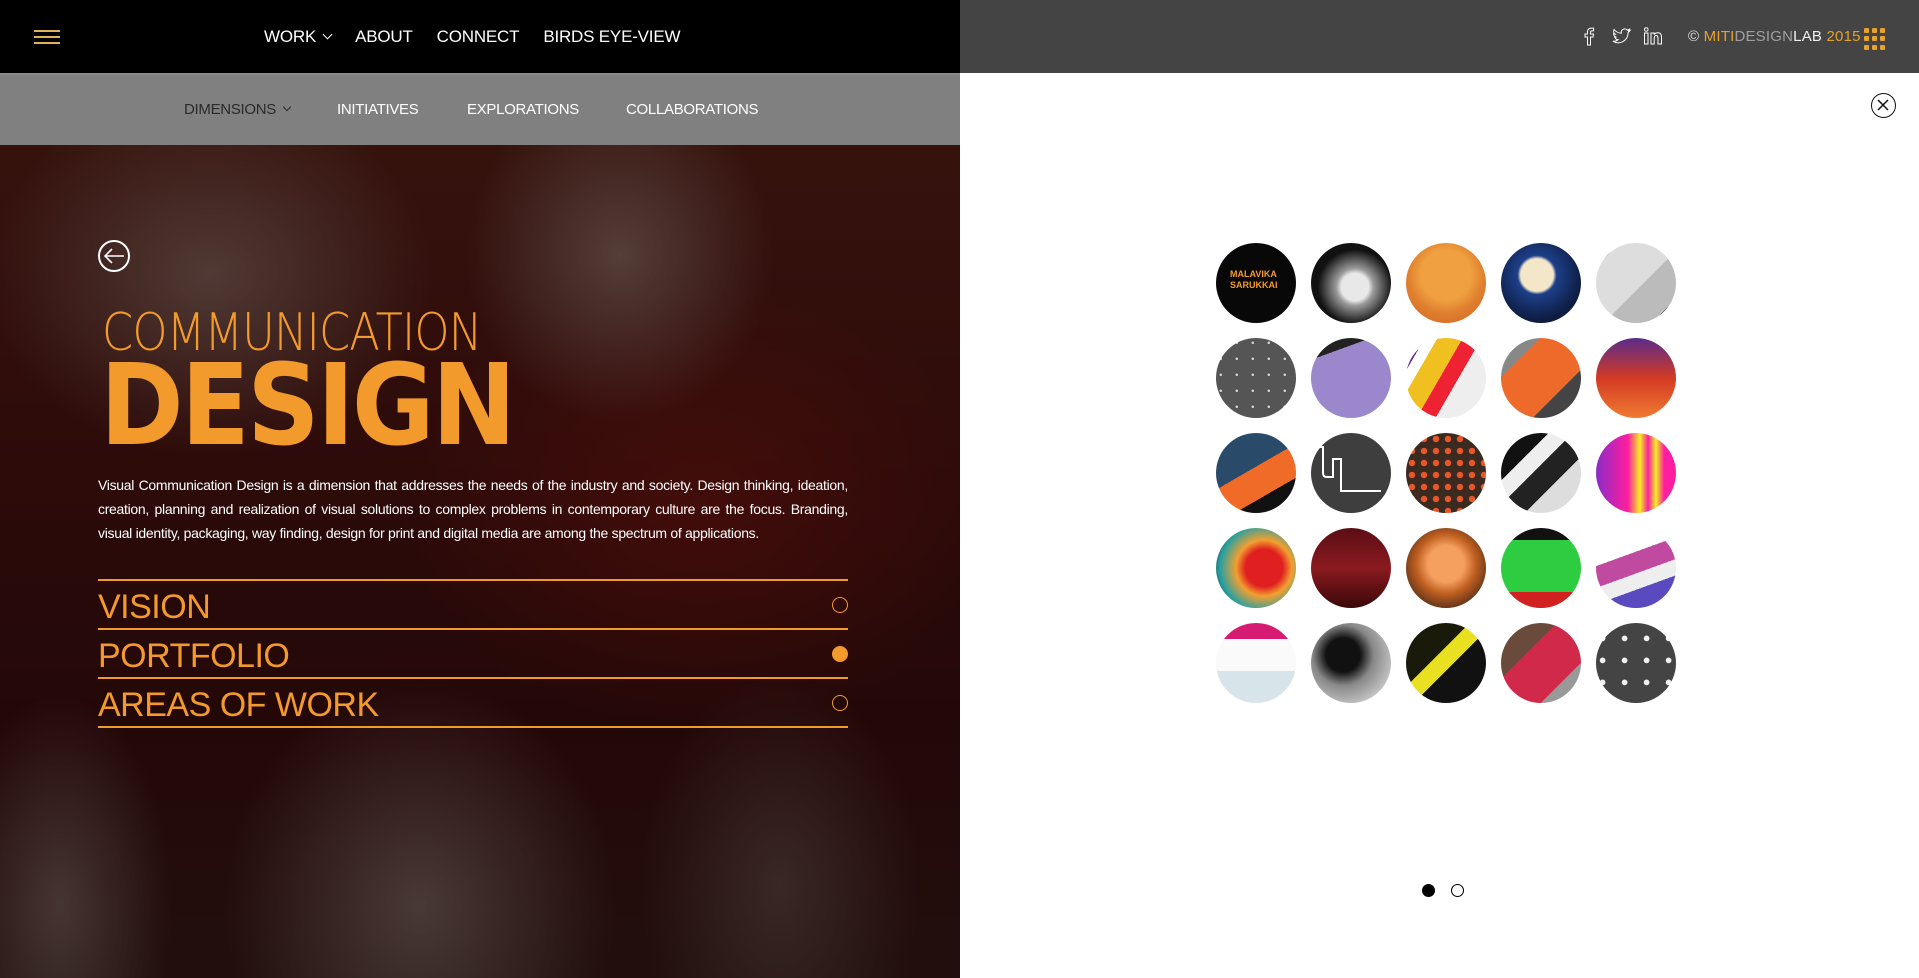  I want to click on subnav-collaborations: COLLABORATIONS, so click(692, 109).